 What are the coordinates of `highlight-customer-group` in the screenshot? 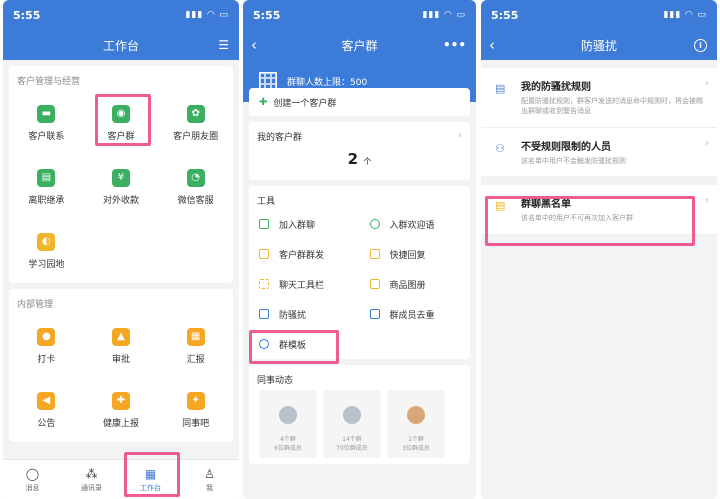 It's located at (123, 120).